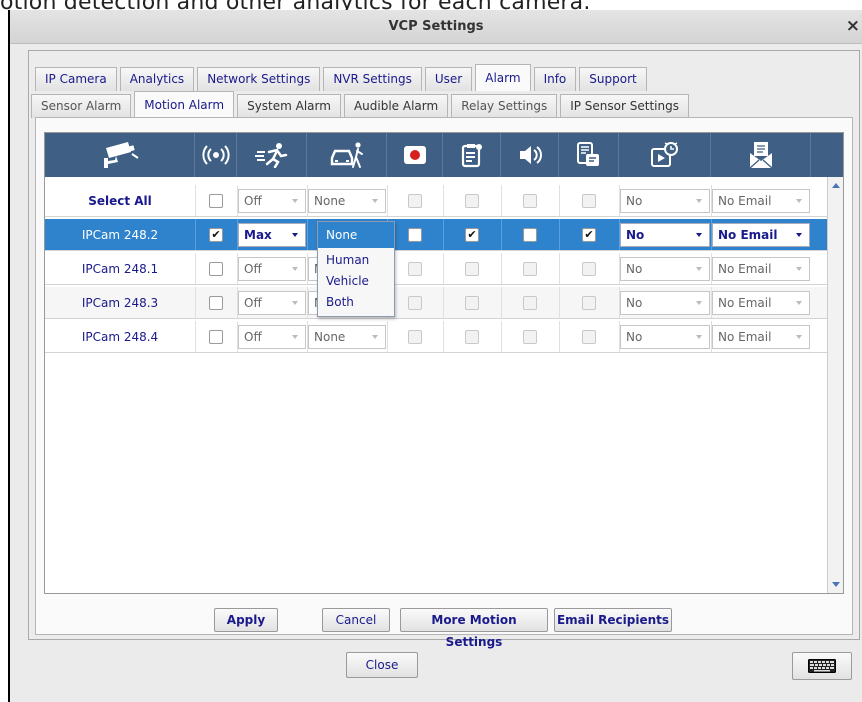 Image resolution: width=862 pixels, height=702 pixels. I want to click on sensitivity-select: Max, so click(272, 235).